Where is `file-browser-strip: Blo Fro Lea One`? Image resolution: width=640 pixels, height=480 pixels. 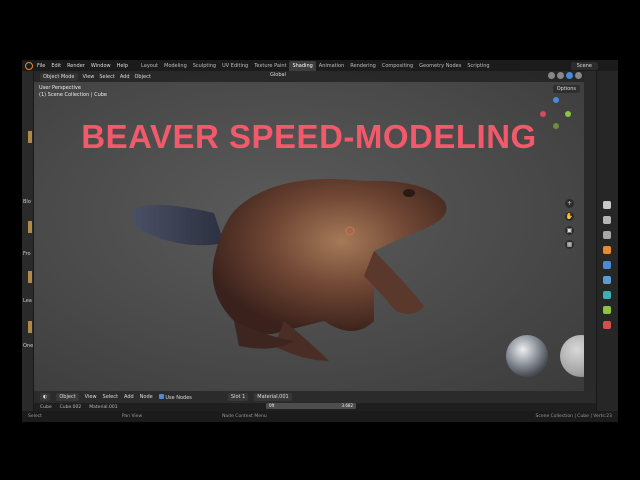 file-browser-strip: Blo Fro Lea One is located at coordinates (28, 241).